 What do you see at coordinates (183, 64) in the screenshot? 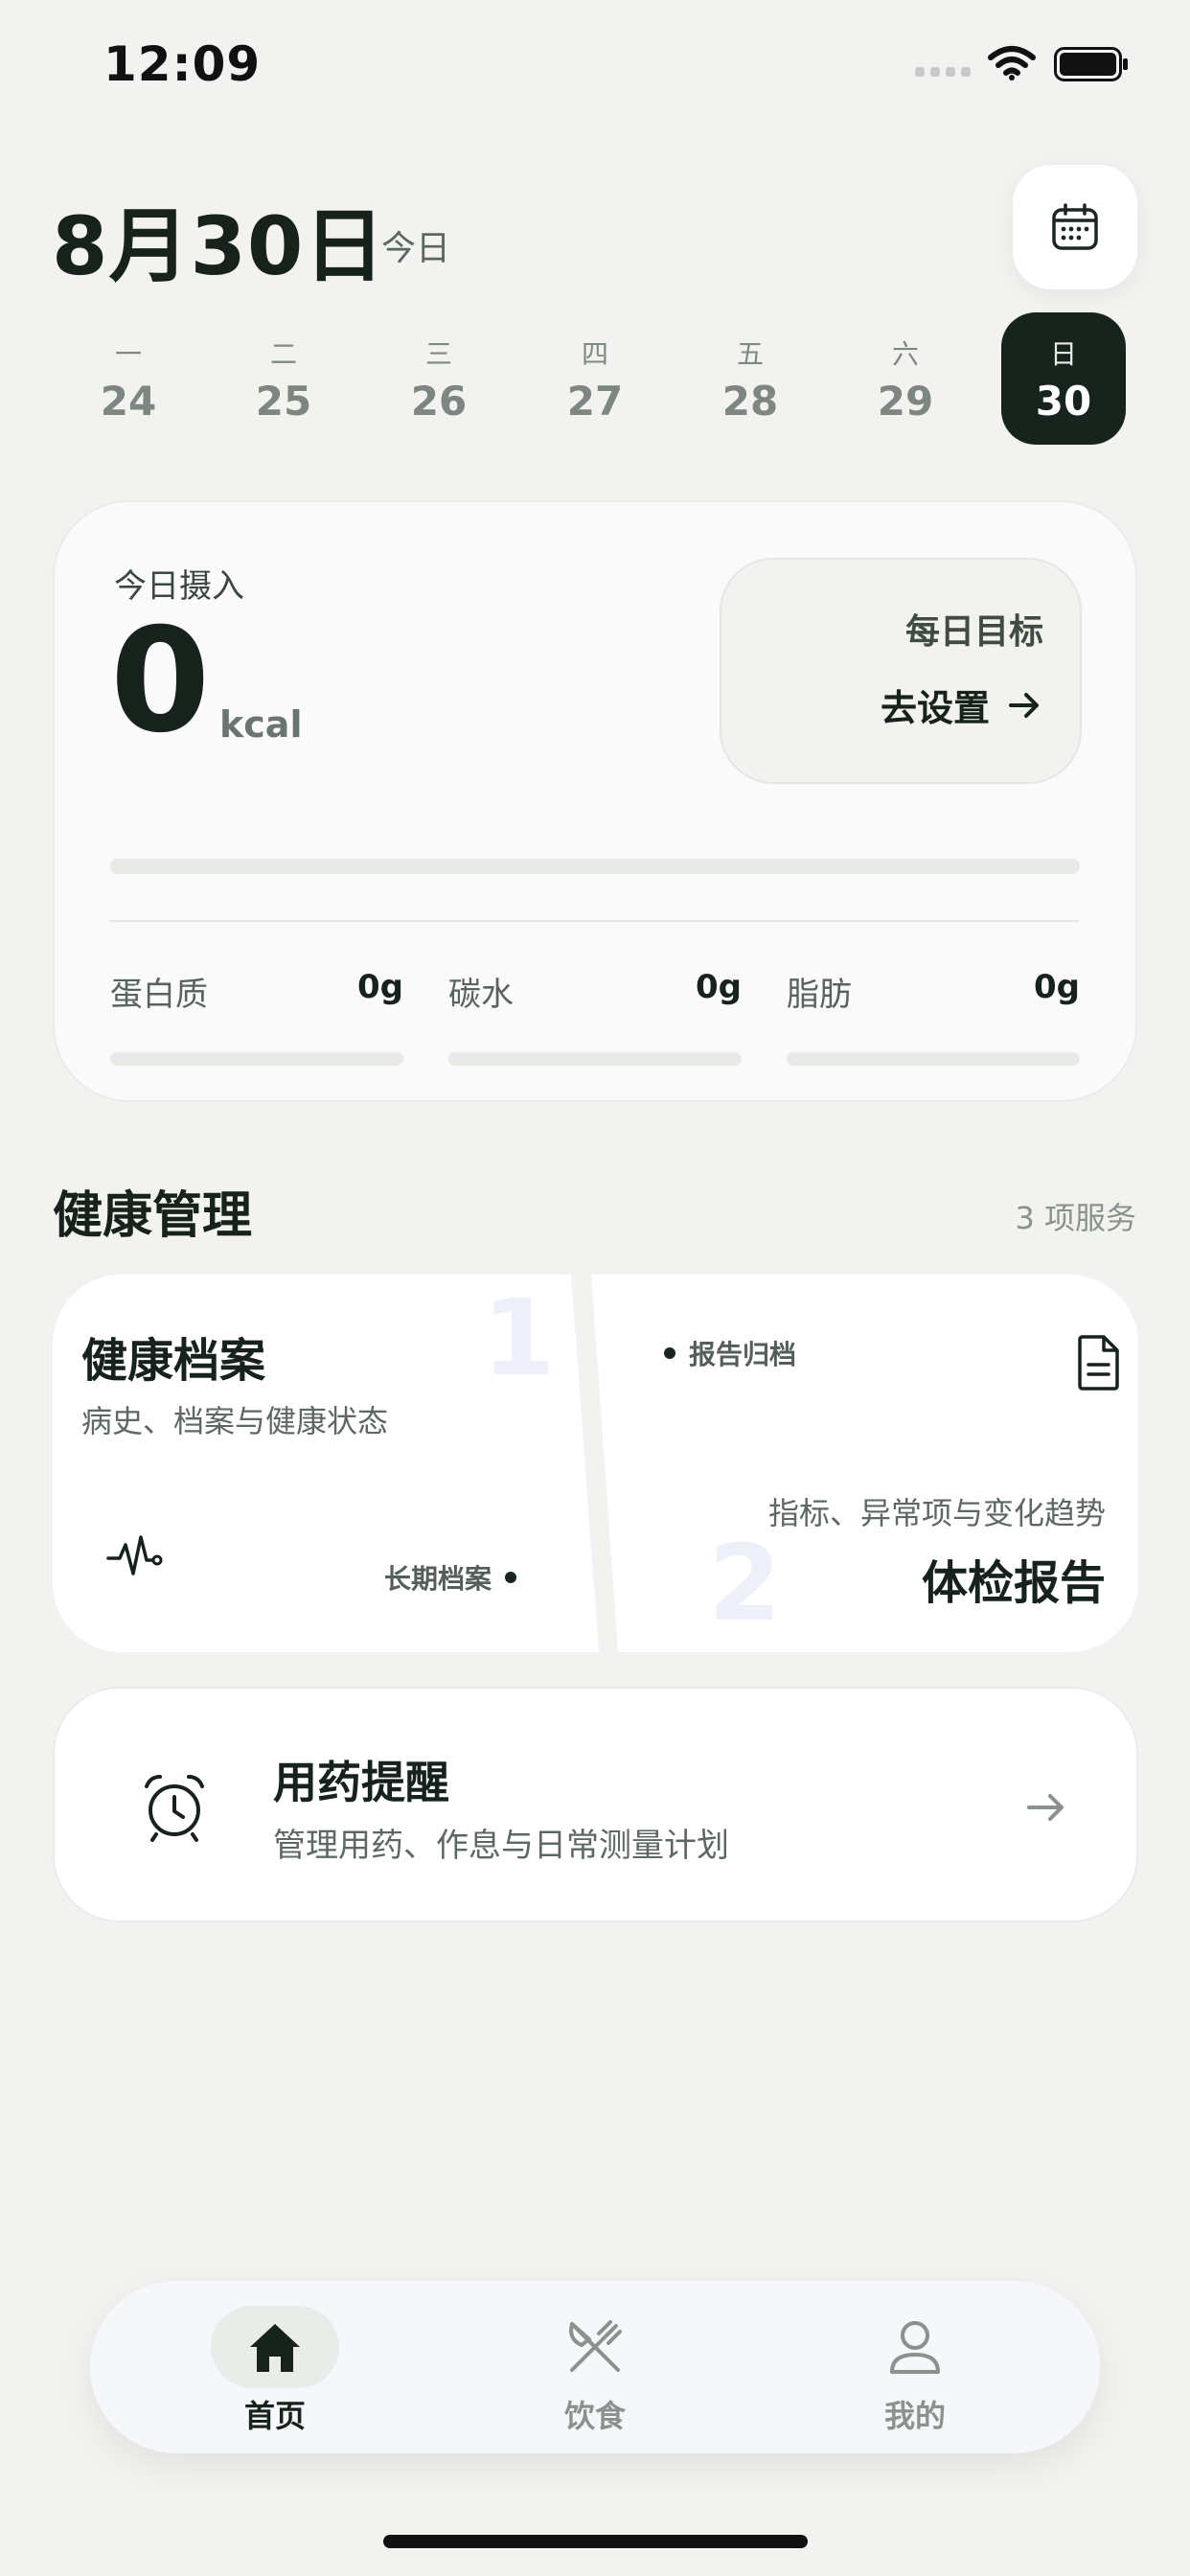
I see `status-time: 12:09` at bounding box center [183, 64].